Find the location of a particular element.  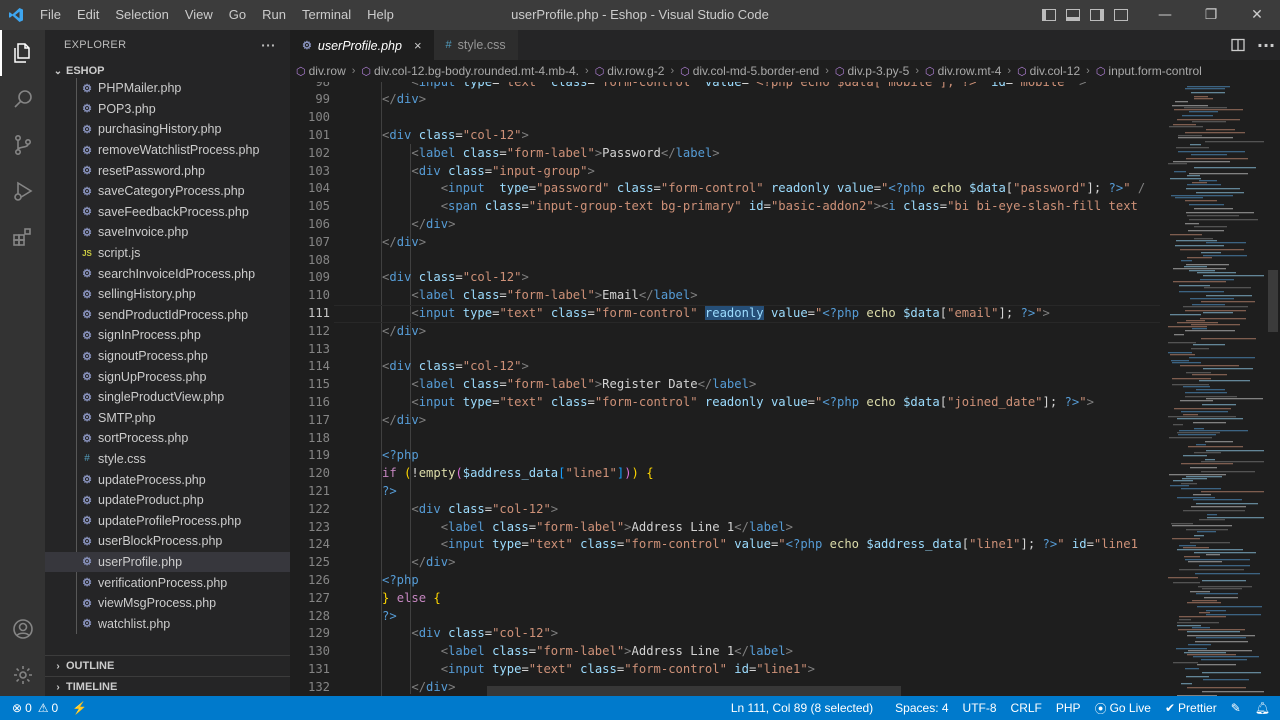

code-line: 118 is located at coordinates (725, 439).